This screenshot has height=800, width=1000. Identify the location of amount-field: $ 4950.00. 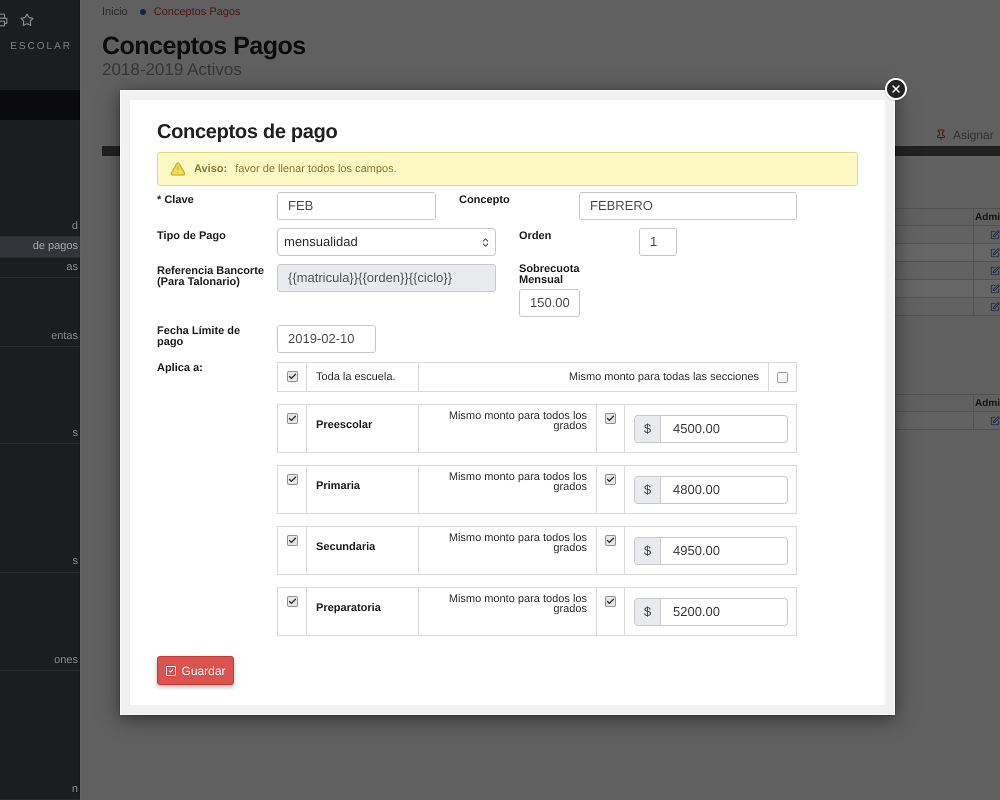
(711, 550).